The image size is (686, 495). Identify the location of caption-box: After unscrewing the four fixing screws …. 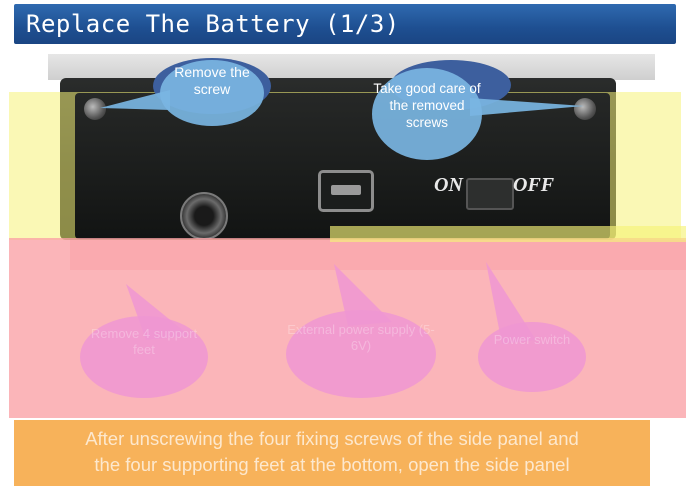
(332, 453).